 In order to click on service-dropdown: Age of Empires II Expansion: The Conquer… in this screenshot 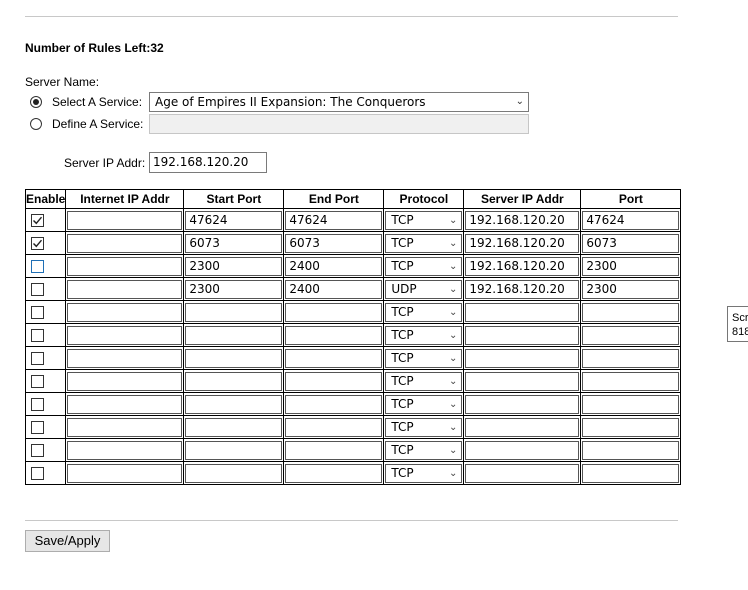, I will do `click(339, 102)`.